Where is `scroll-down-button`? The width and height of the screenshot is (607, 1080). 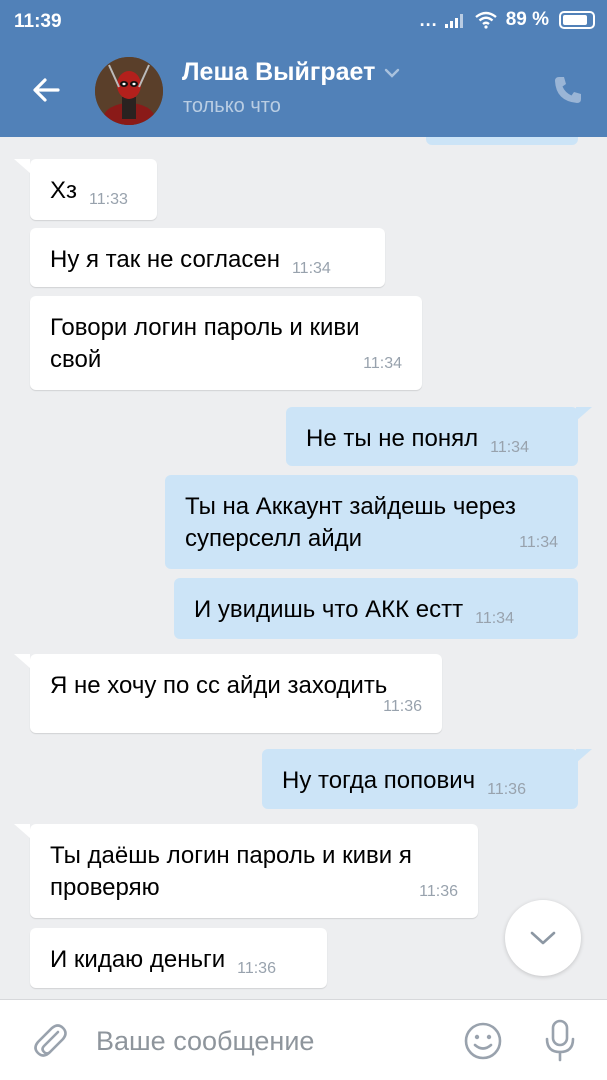 scroll-down-button is located at coordinates (543, 938).